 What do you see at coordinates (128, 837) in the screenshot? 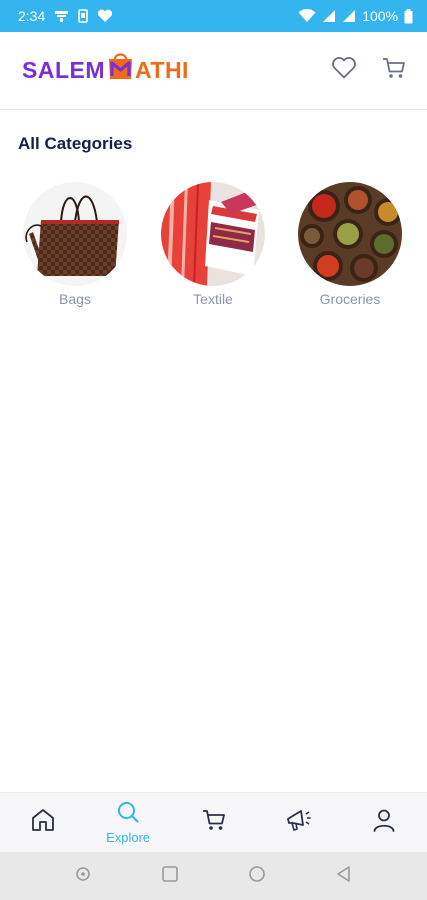
I see `nav-explore-label: Explore` at bounding box center [128, 837].